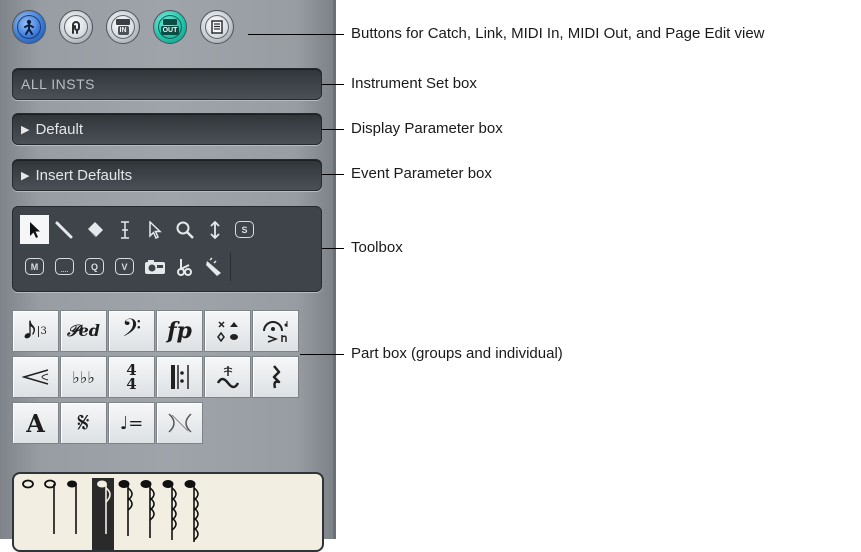 This screenshot has height=552, width=861. I want to click on solo-tool: S, so click(244, 229).